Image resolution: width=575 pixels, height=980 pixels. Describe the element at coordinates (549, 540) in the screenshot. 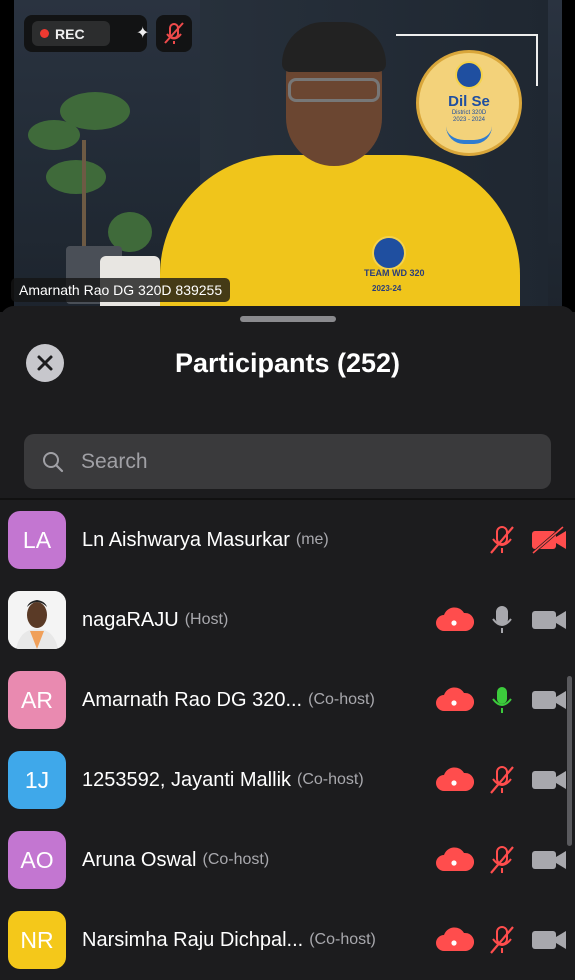

I see `video-off-icon` at that location.